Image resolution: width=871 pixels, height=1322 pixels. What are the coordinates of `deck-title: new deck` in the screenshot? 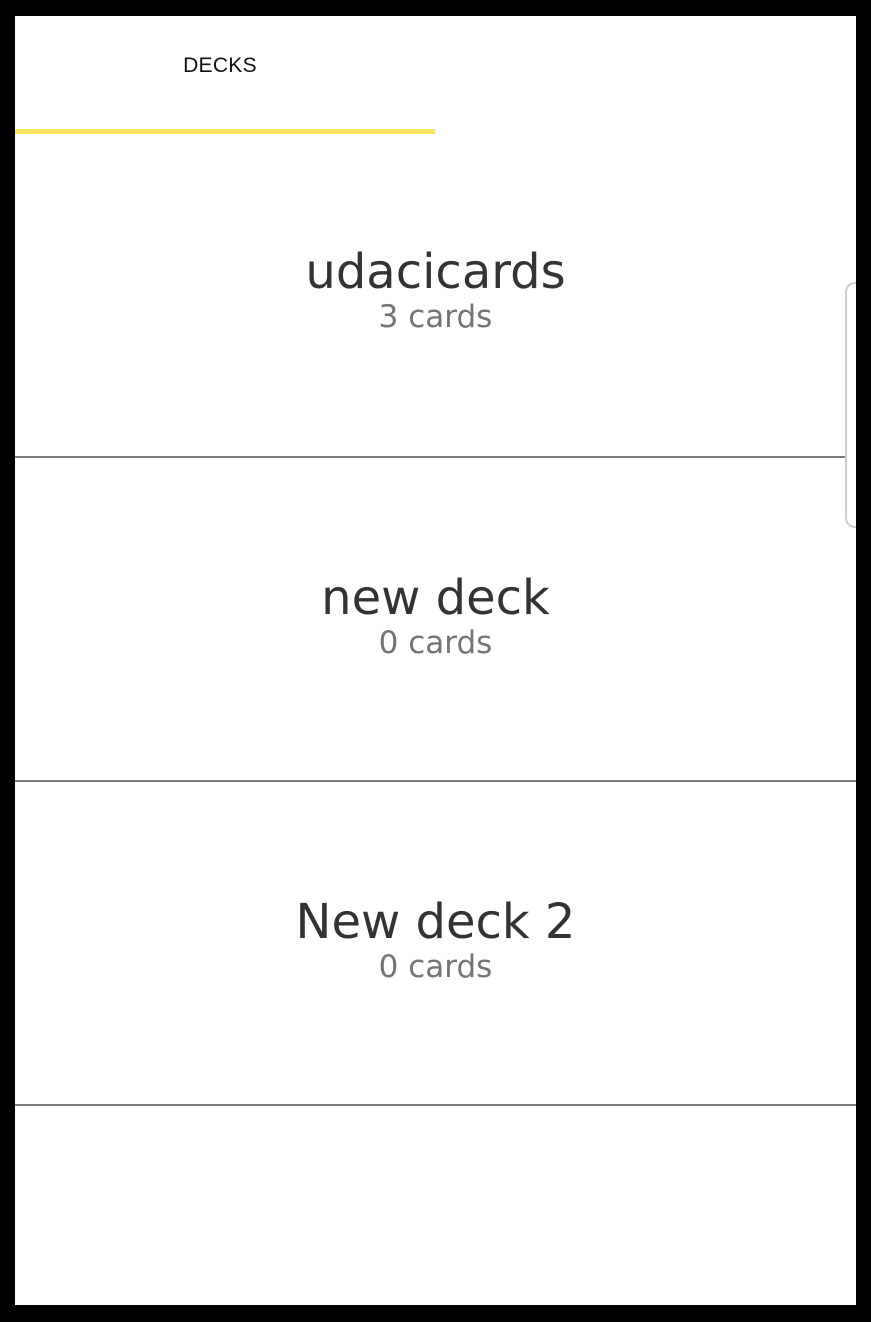 It's located at (435, 598).